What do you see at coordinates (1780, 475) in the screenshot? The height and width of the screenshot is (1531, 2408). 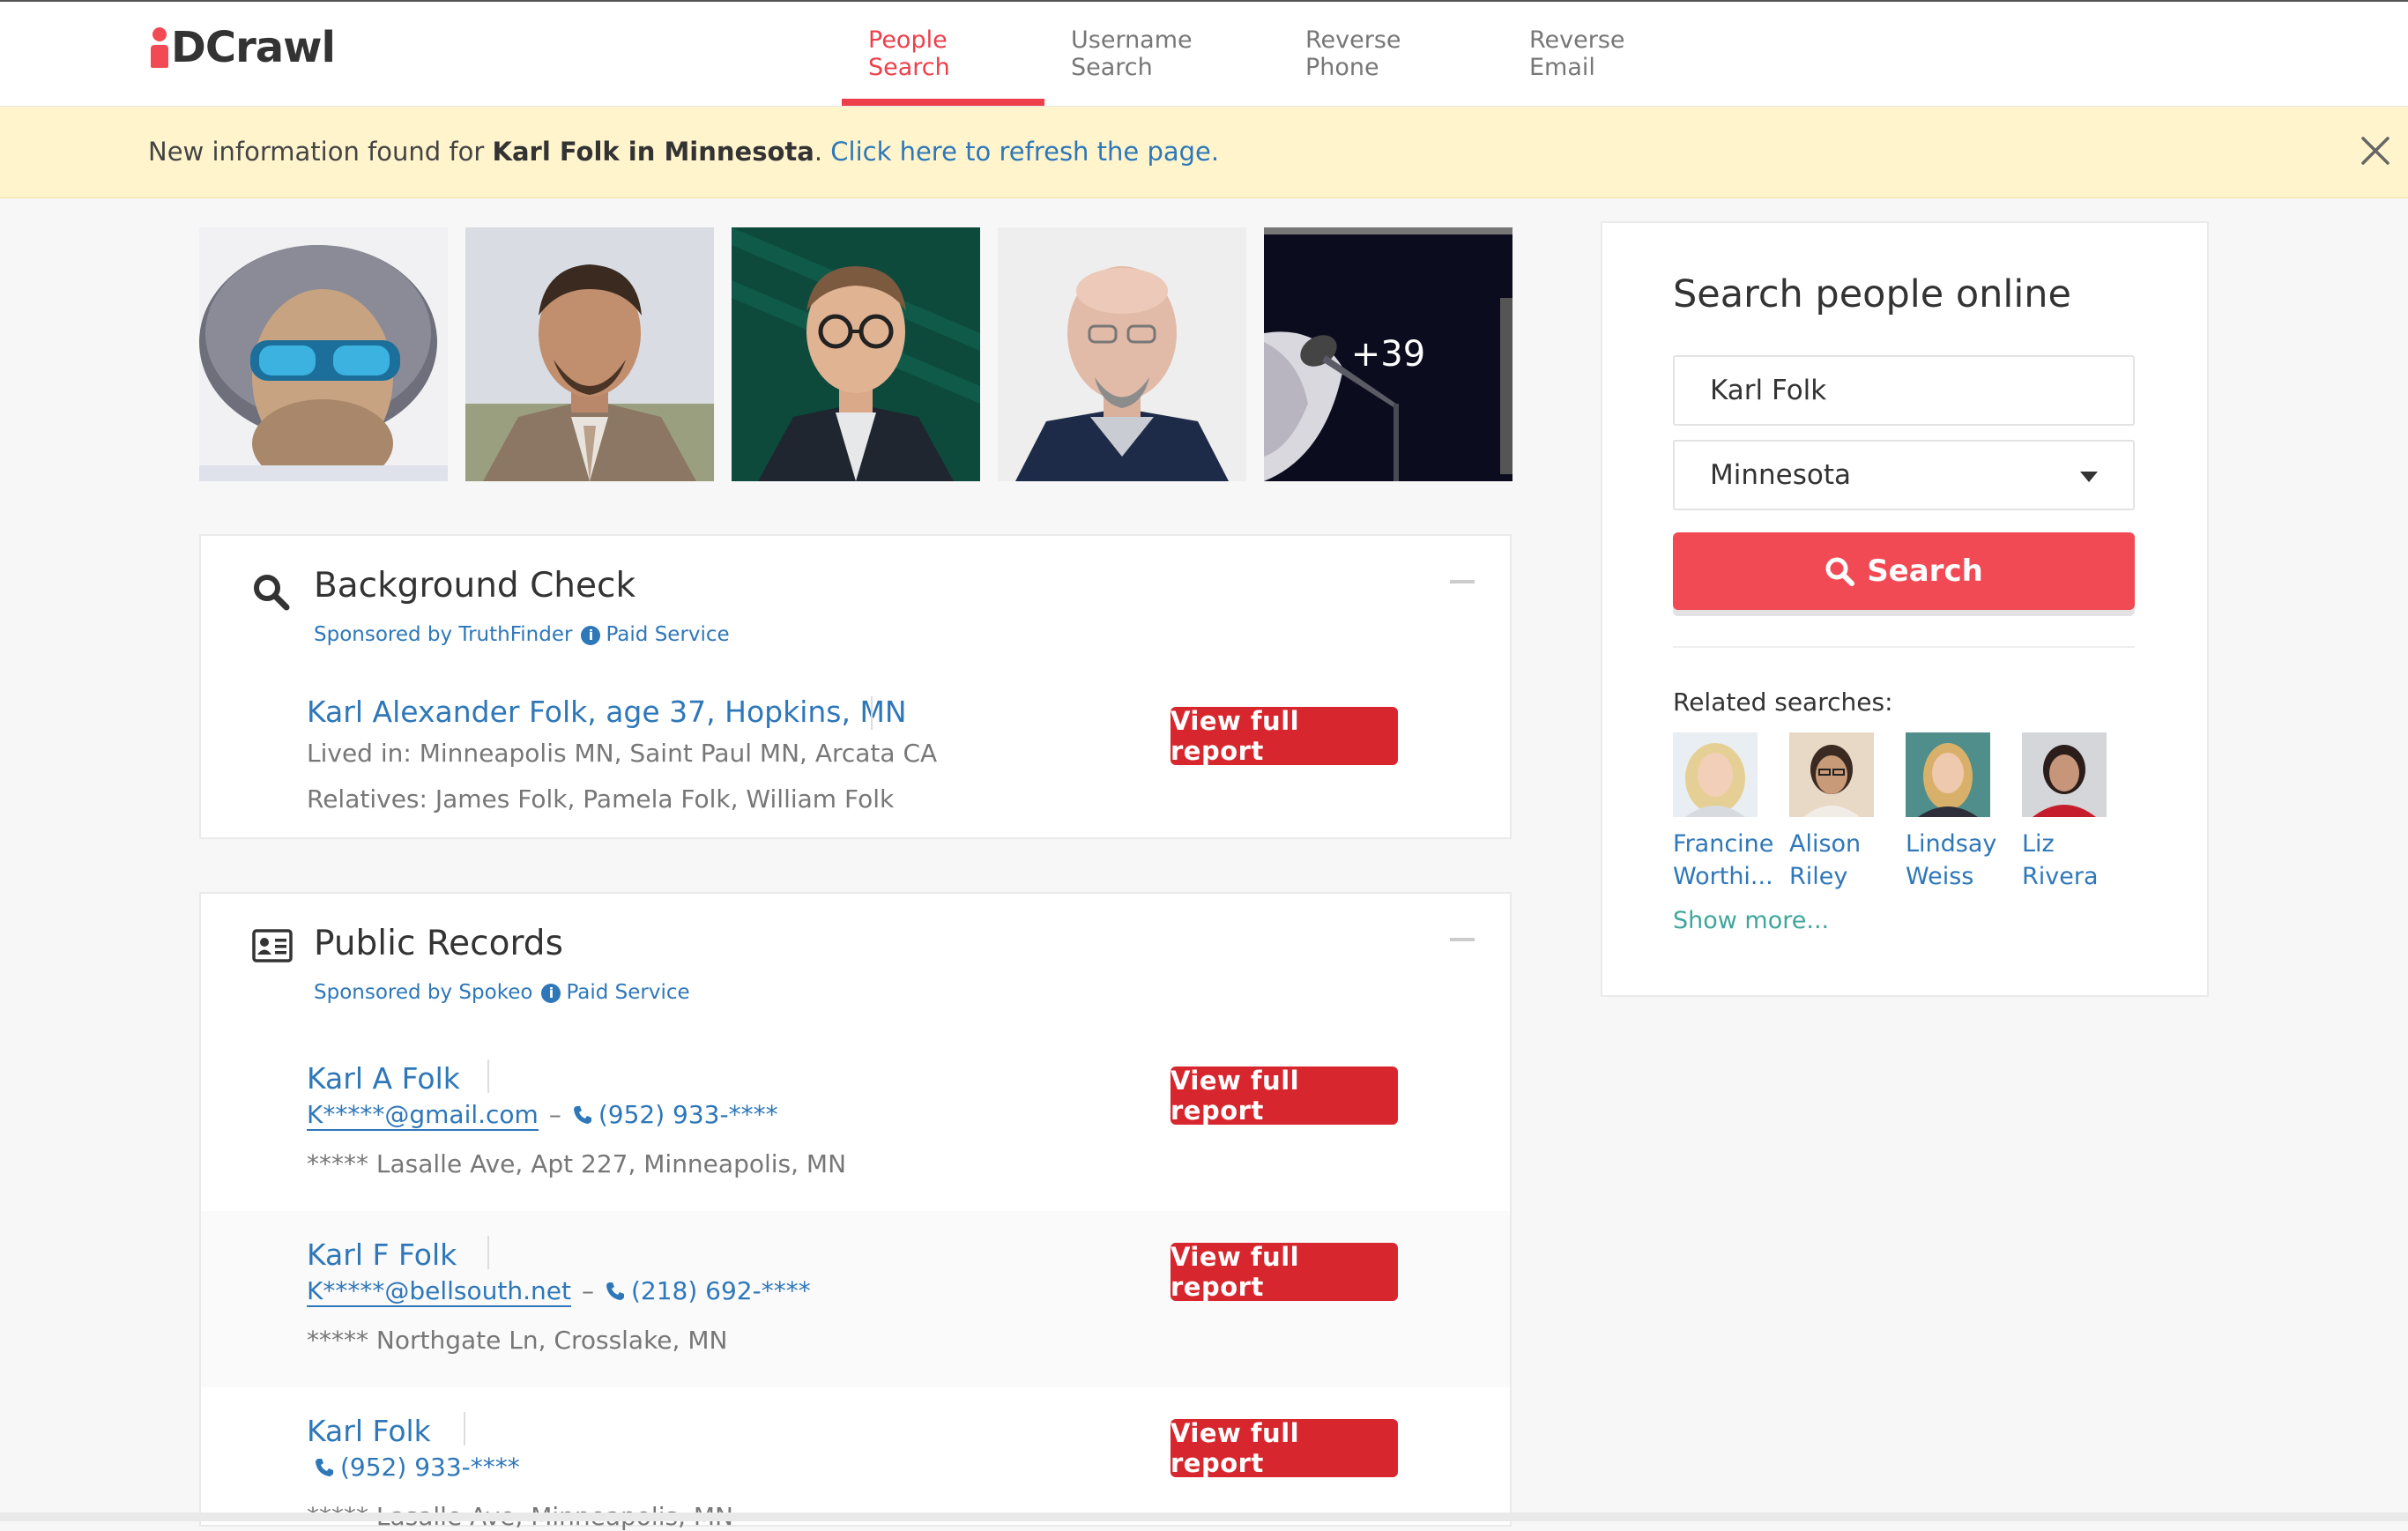 I see `state-select-value: Minnesota` at bounding box center [1780, 475].